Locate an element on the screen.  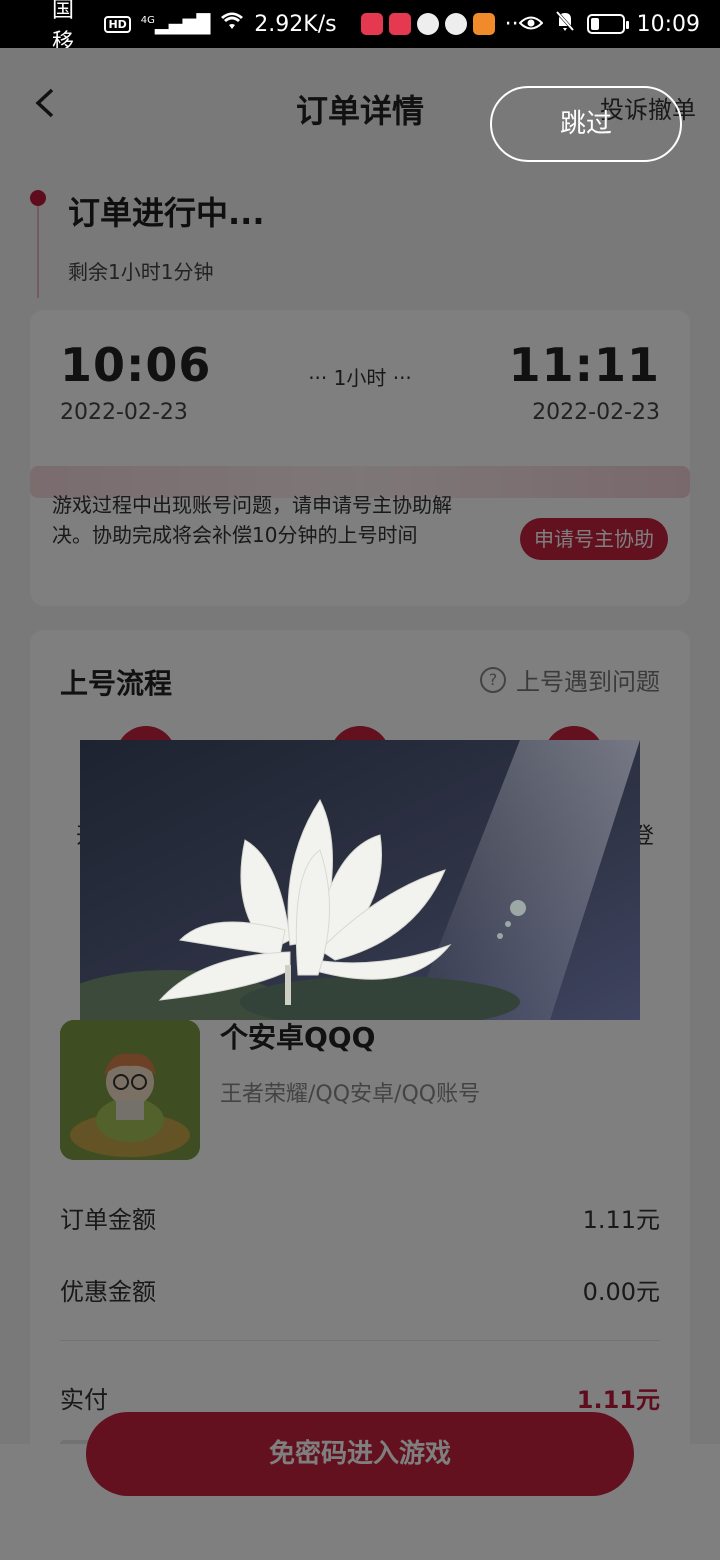
book-app-icon is located at coordinates (371, 24).